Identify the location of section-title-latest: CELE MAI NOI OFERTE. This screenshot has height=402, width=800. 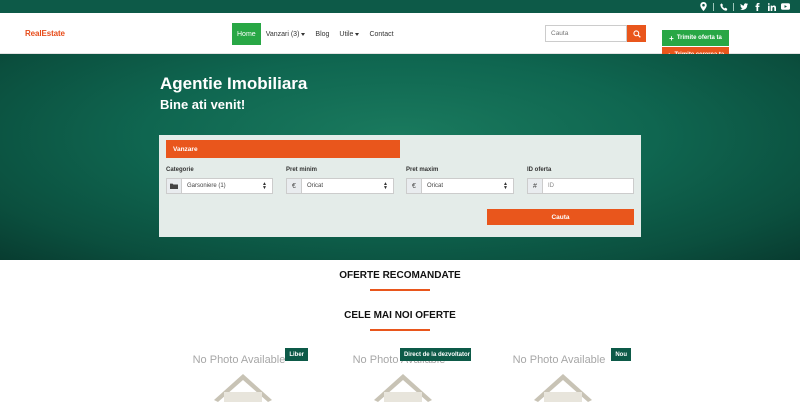
(400, 315).